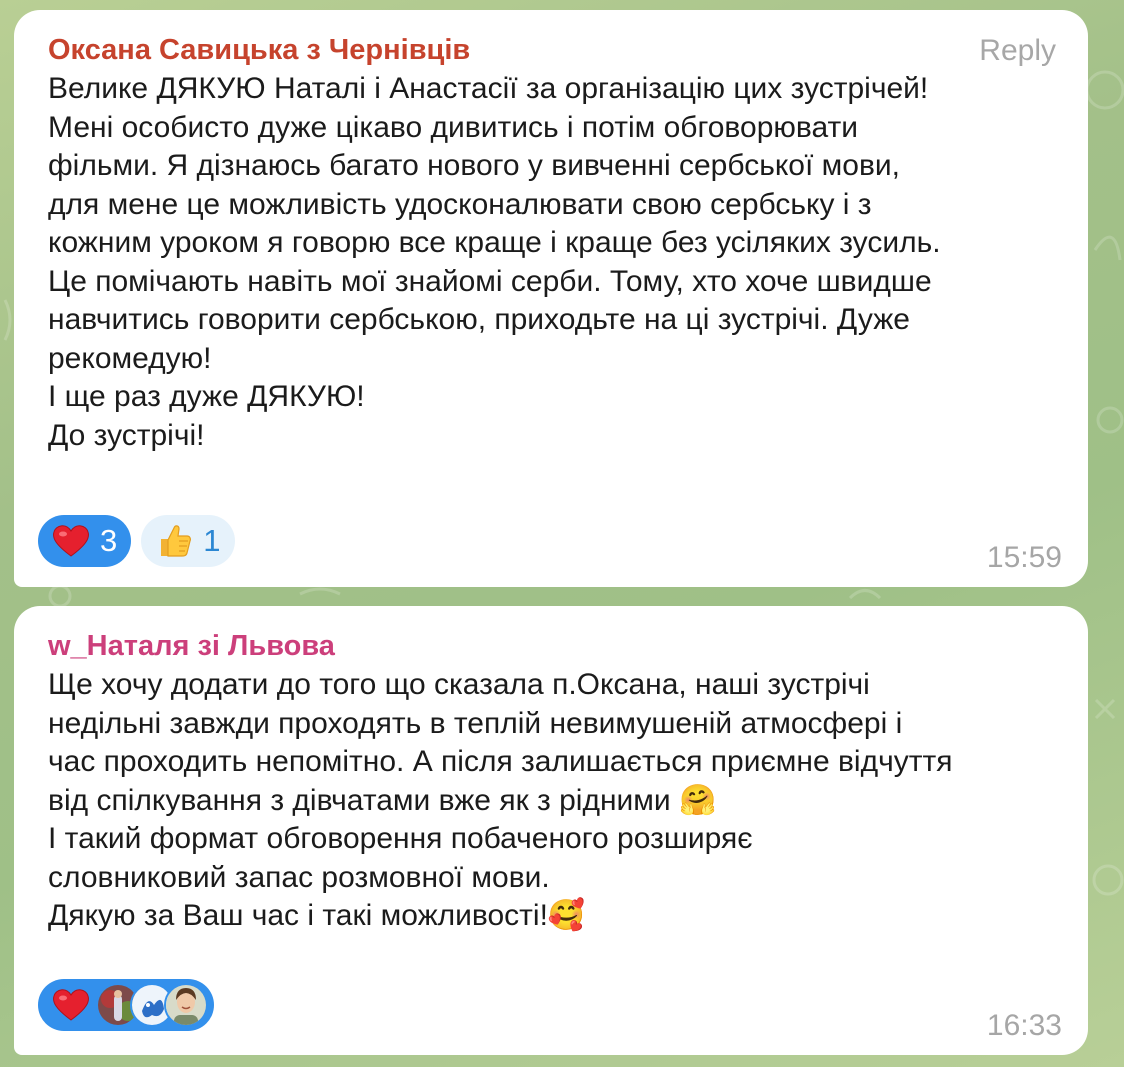 Image resolution: width=1124 pixels, height=1067 pixels. I want to click on reaction-count: 3, so click(109, 540).